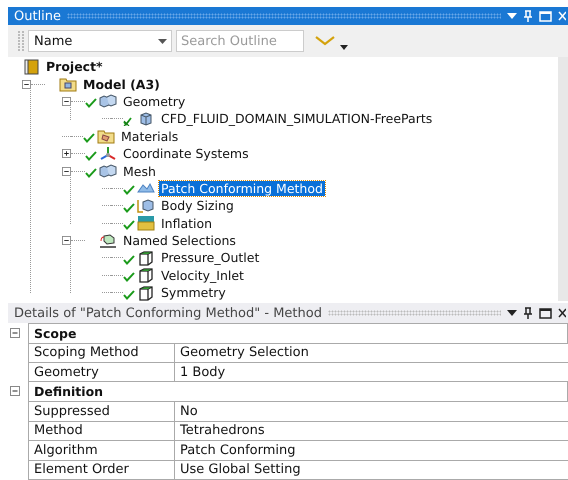 Image resolution: width=568 pixels, height=480 pixels. Describe the element at coordinates (101, 410) in the screenshot. I see `property-name: Suppressed` at that location.